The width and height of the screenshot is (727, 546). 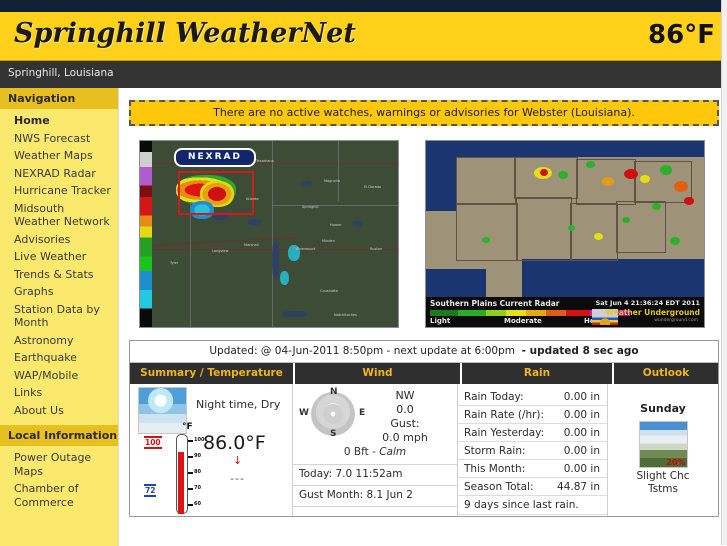 I want to click on sidebar-item-station-data-by-month: Station Data by Month, so click(x=59, y=316).